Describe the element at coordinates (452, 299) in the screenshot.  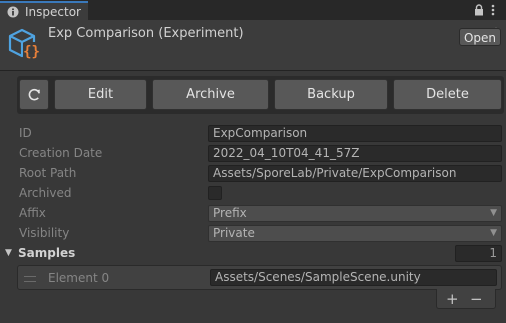
I see `add-element-button: +` at that location.